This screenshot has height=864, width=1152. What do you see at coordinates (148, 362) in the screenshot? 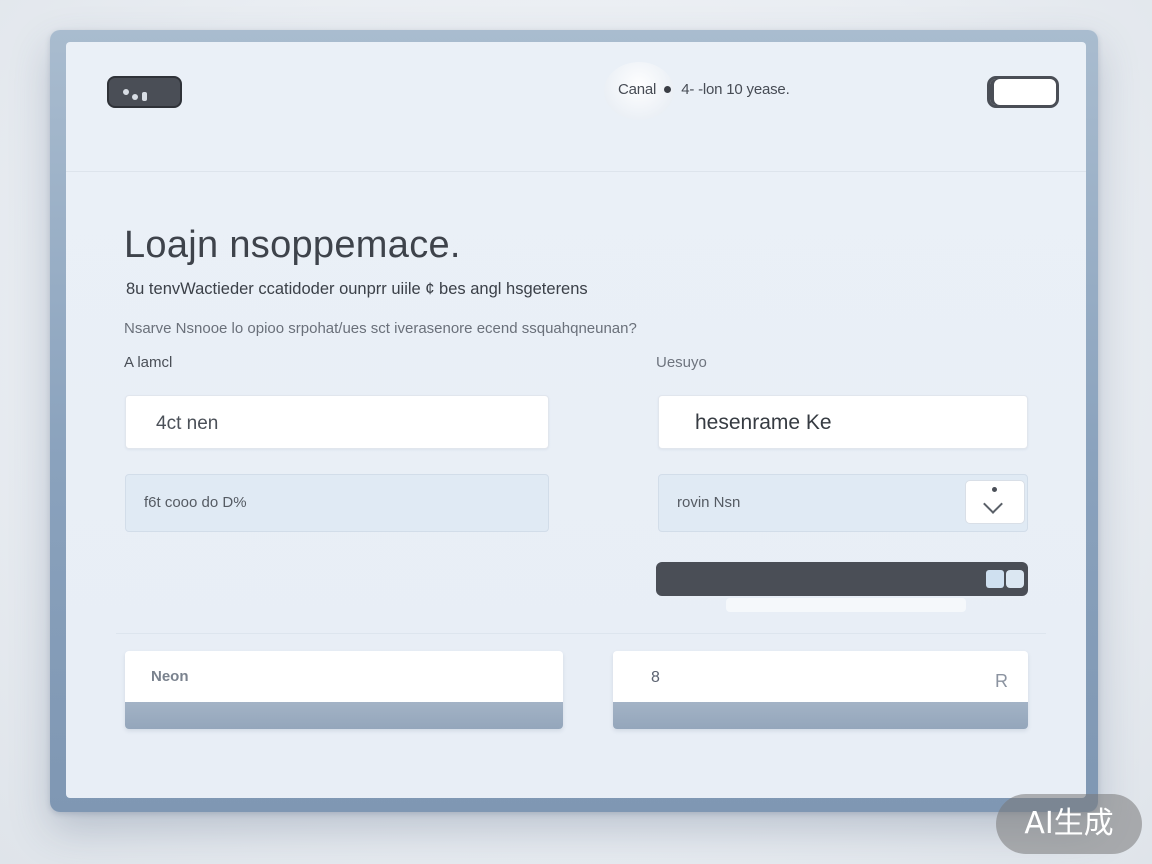
I see `field-label-left: A lamcl` at bounding box center [148, 362].